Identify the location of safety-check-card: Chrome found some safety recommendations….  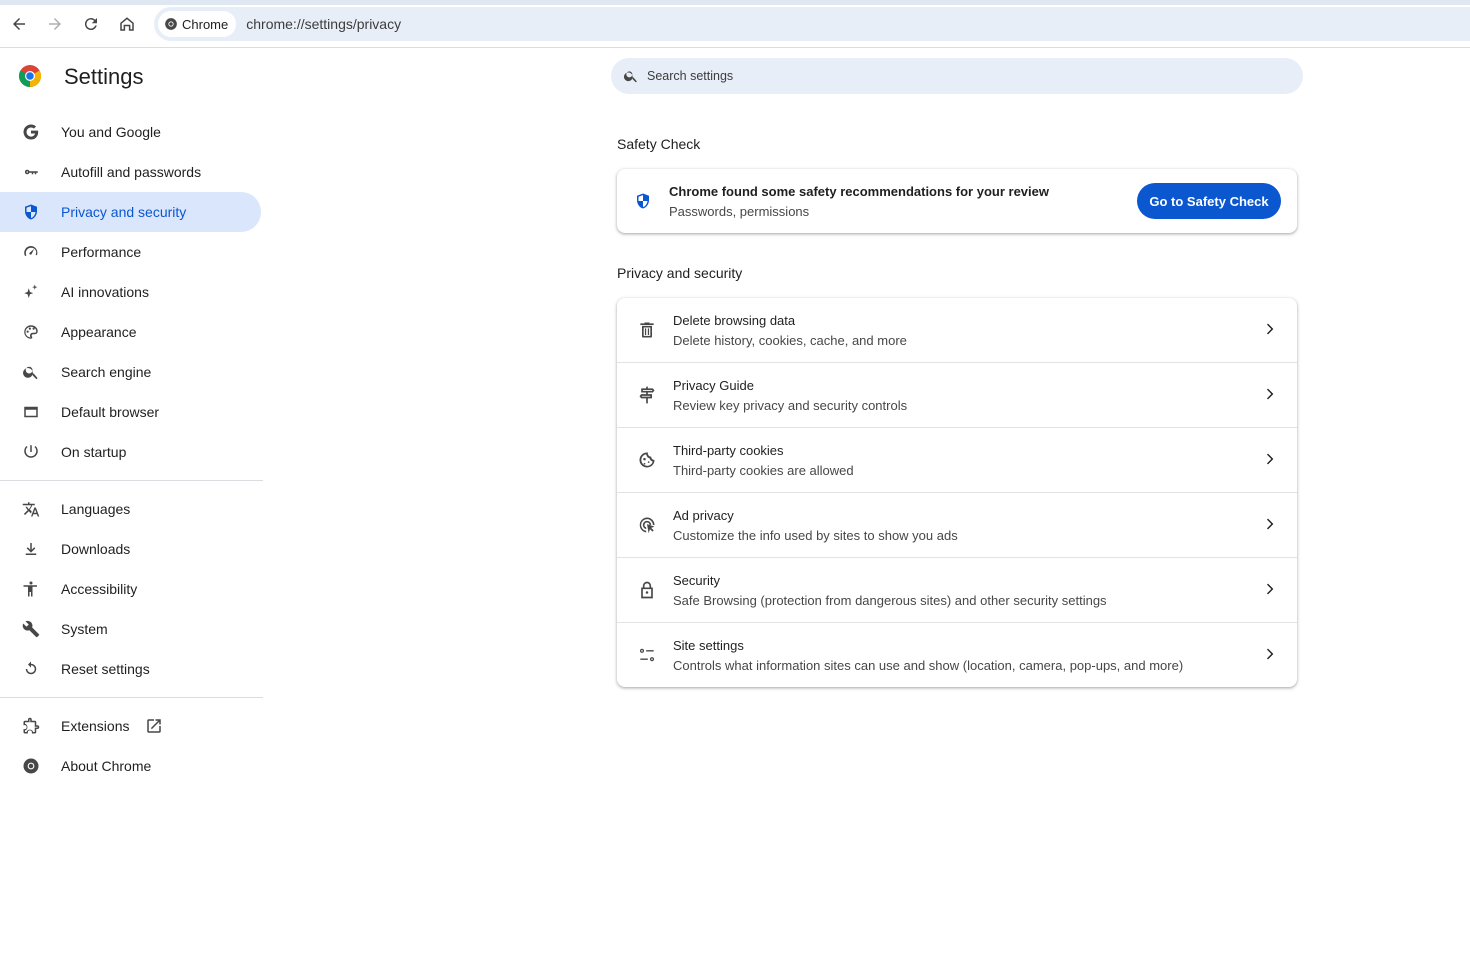
(957, 201).